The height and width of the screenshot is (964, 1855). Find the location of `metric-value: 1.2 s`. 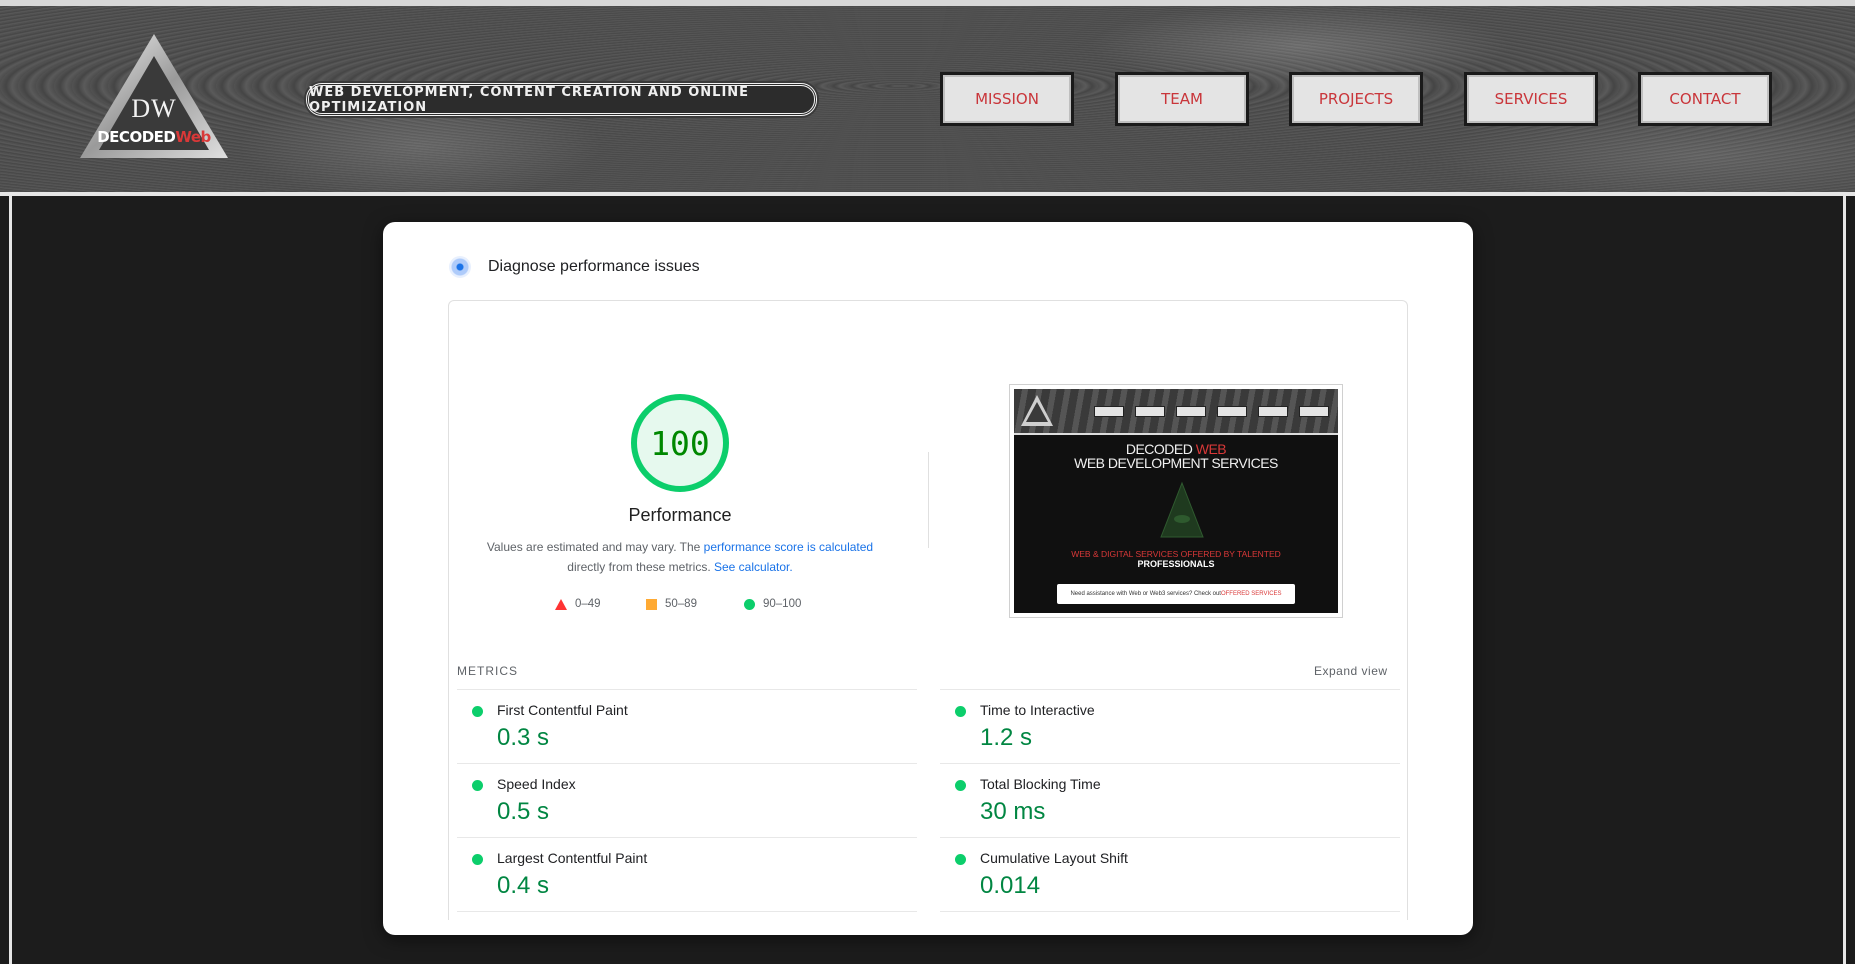

metric-value: 1.2 s is located at coordinates (1006, 737).